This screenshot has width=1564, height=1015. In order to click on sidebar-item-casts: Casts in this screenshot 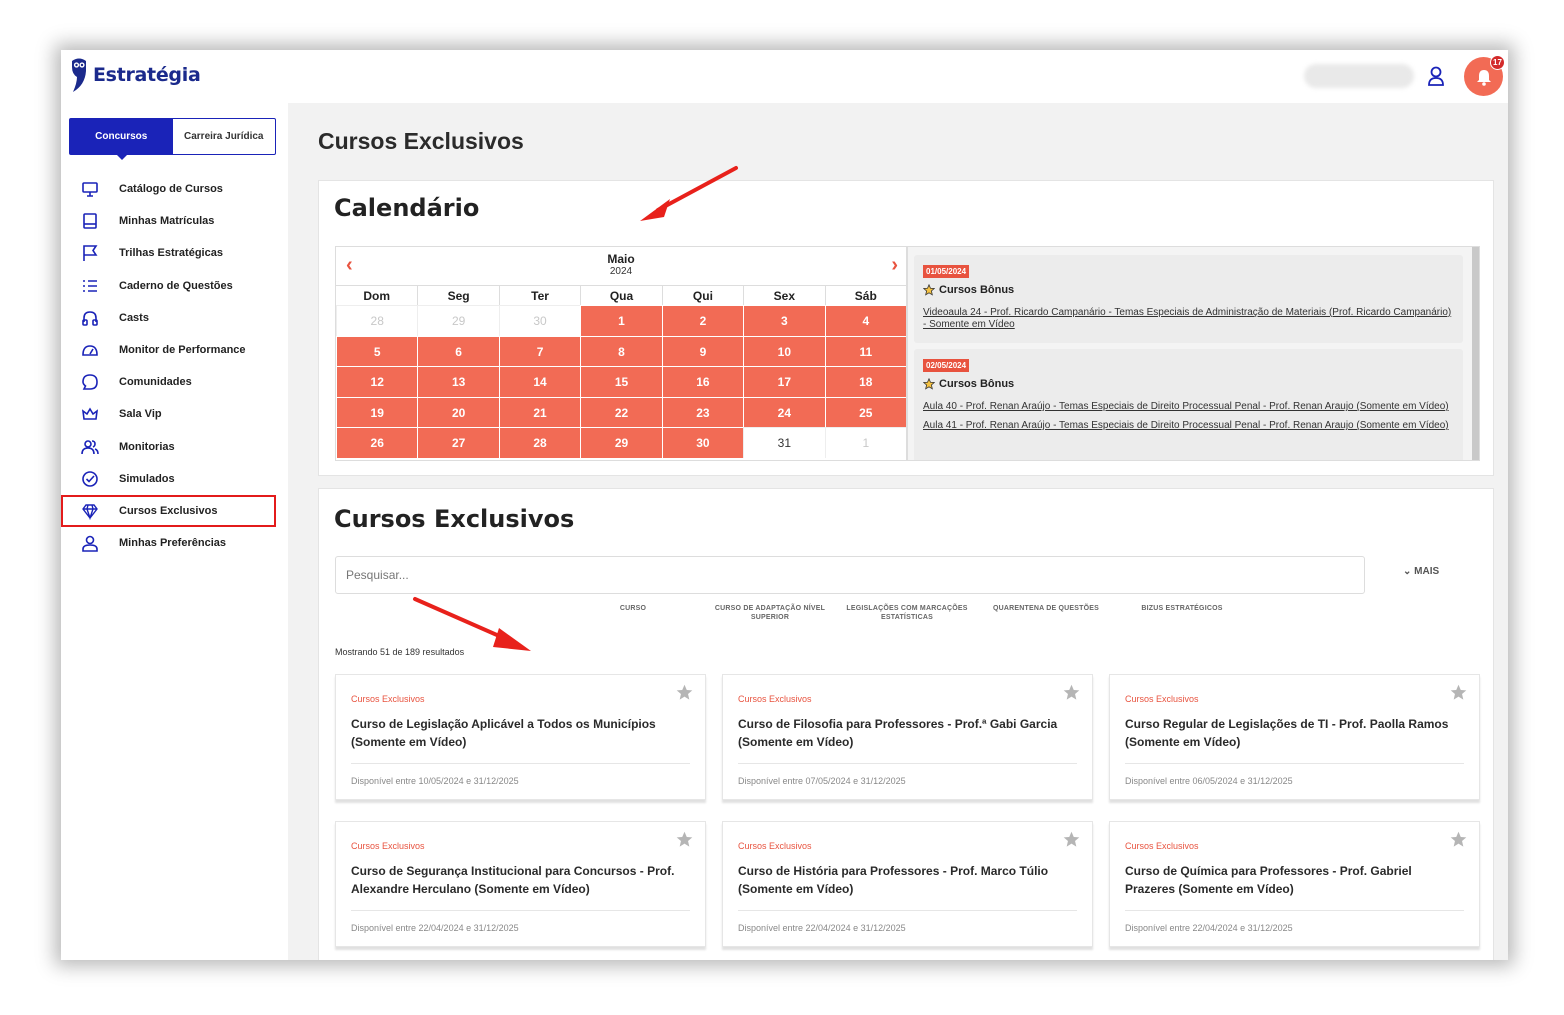, I will do `click(174, 318)`.